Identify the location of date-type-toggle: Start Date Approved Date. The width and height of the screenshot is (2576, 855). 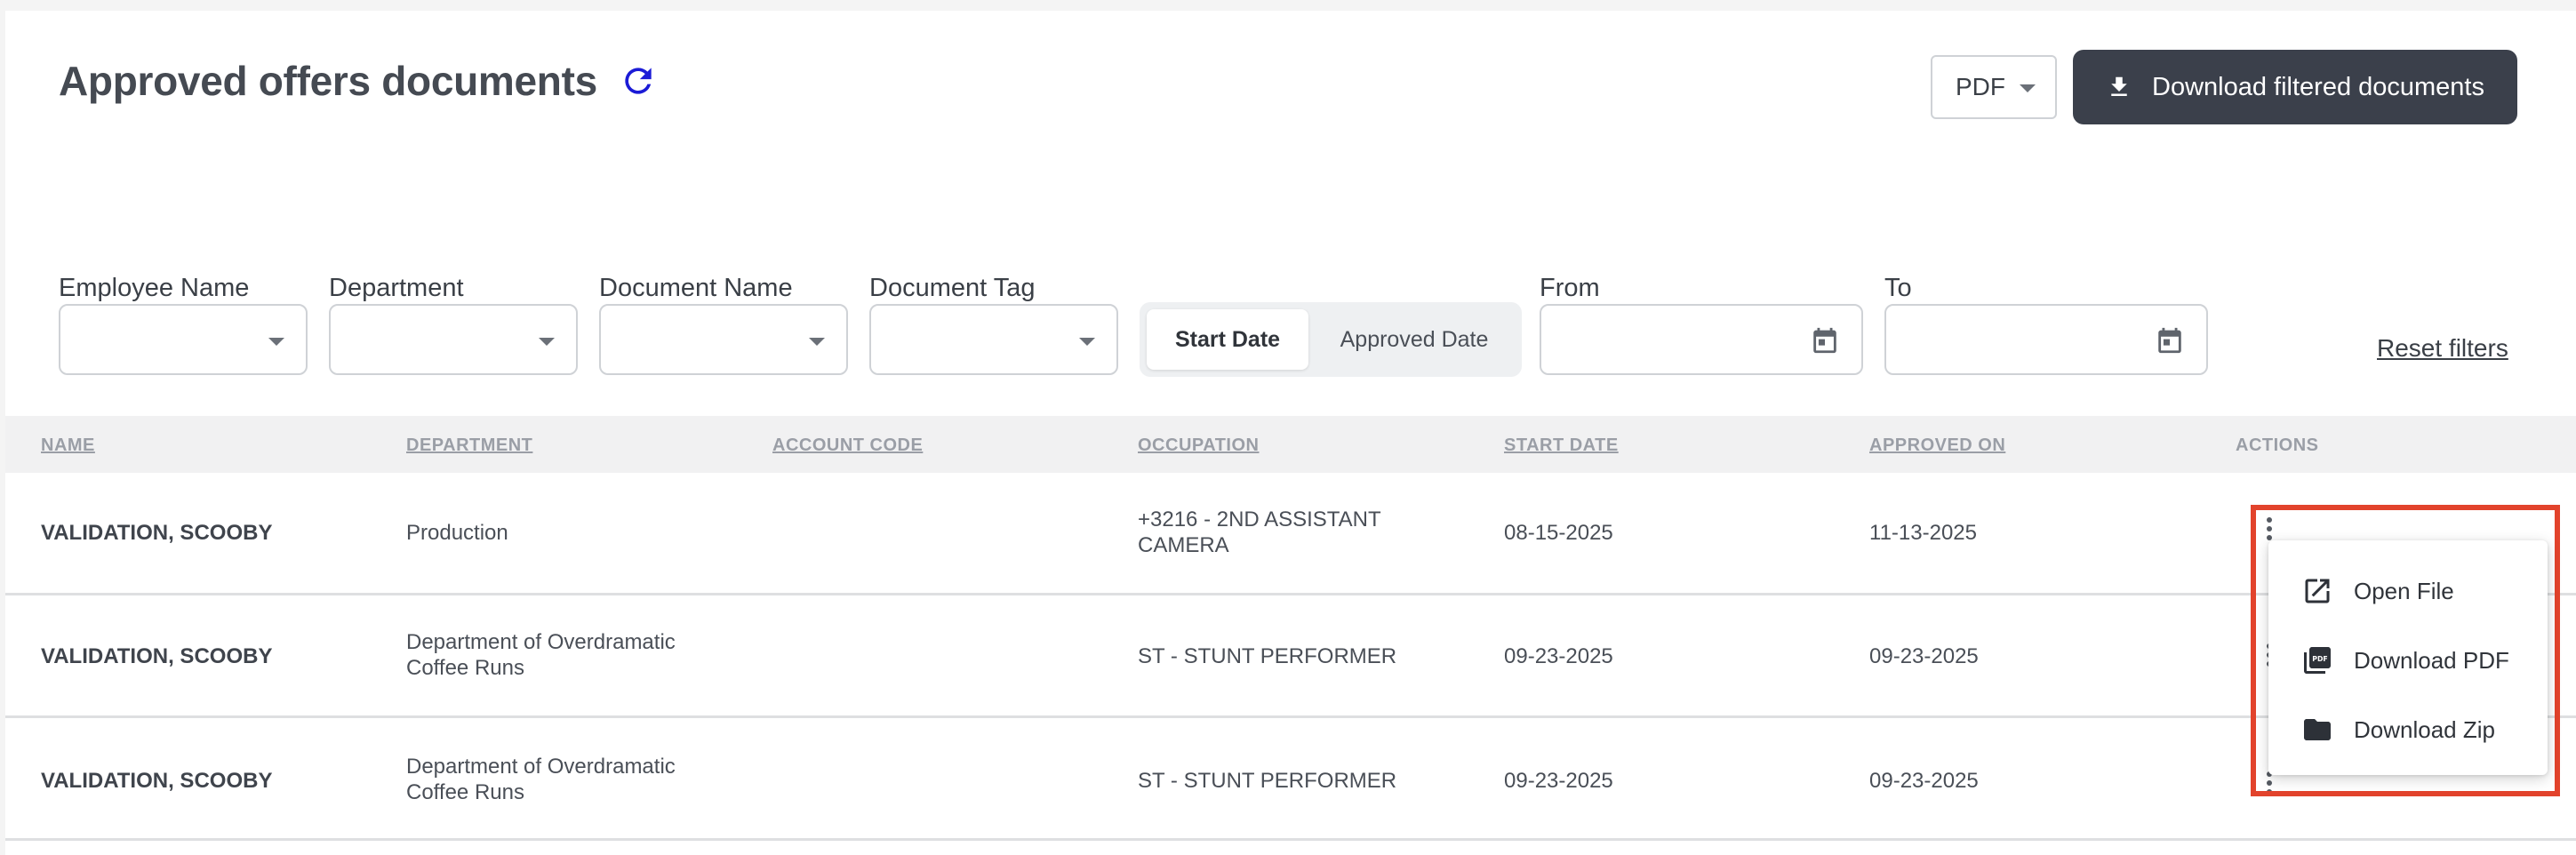
(1331, 339).